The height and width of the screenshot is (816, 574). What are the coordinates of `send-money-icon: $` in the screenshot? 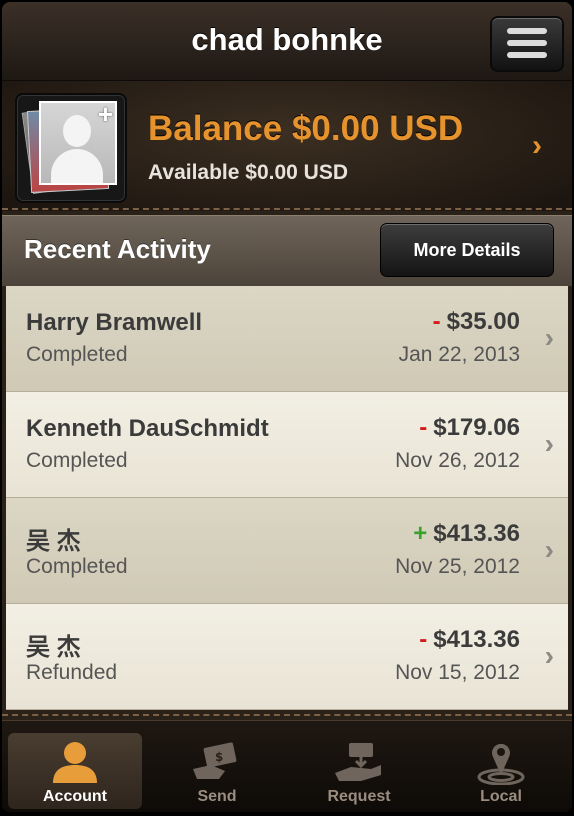 It's located at (215, 760).